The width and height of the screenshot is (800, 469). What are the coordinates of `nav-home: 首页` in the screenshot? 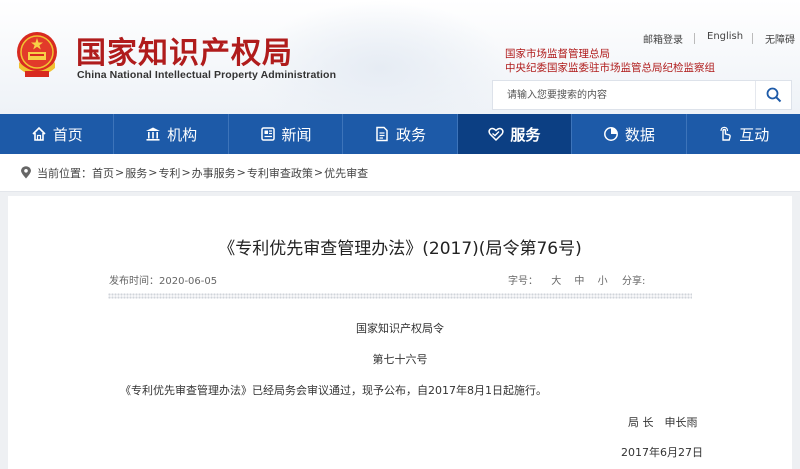 It's located at (57, 134).